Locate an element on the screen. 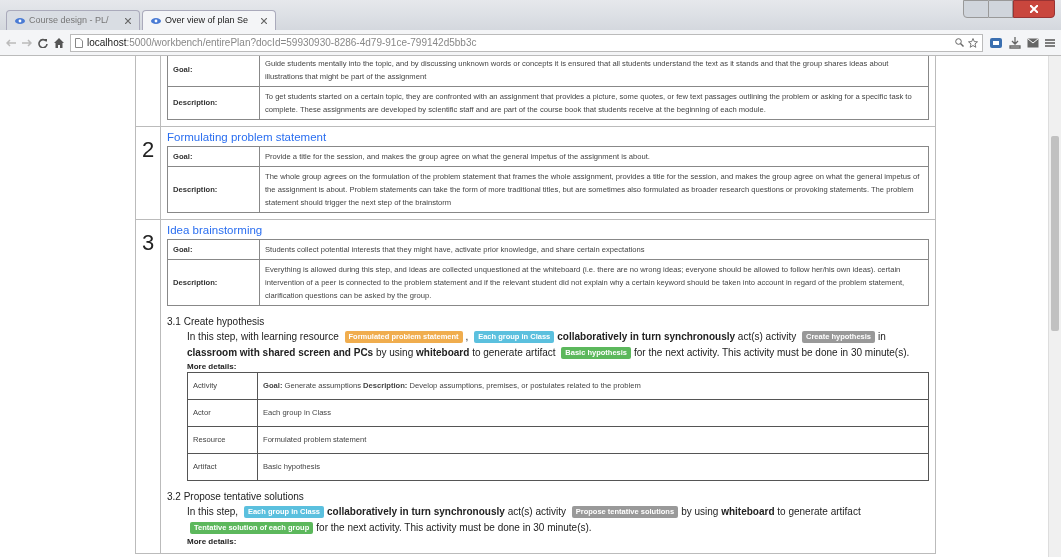 The height and width of the screenshot is (557, 1061). menu-icon is located at coordinates (1050, 42).